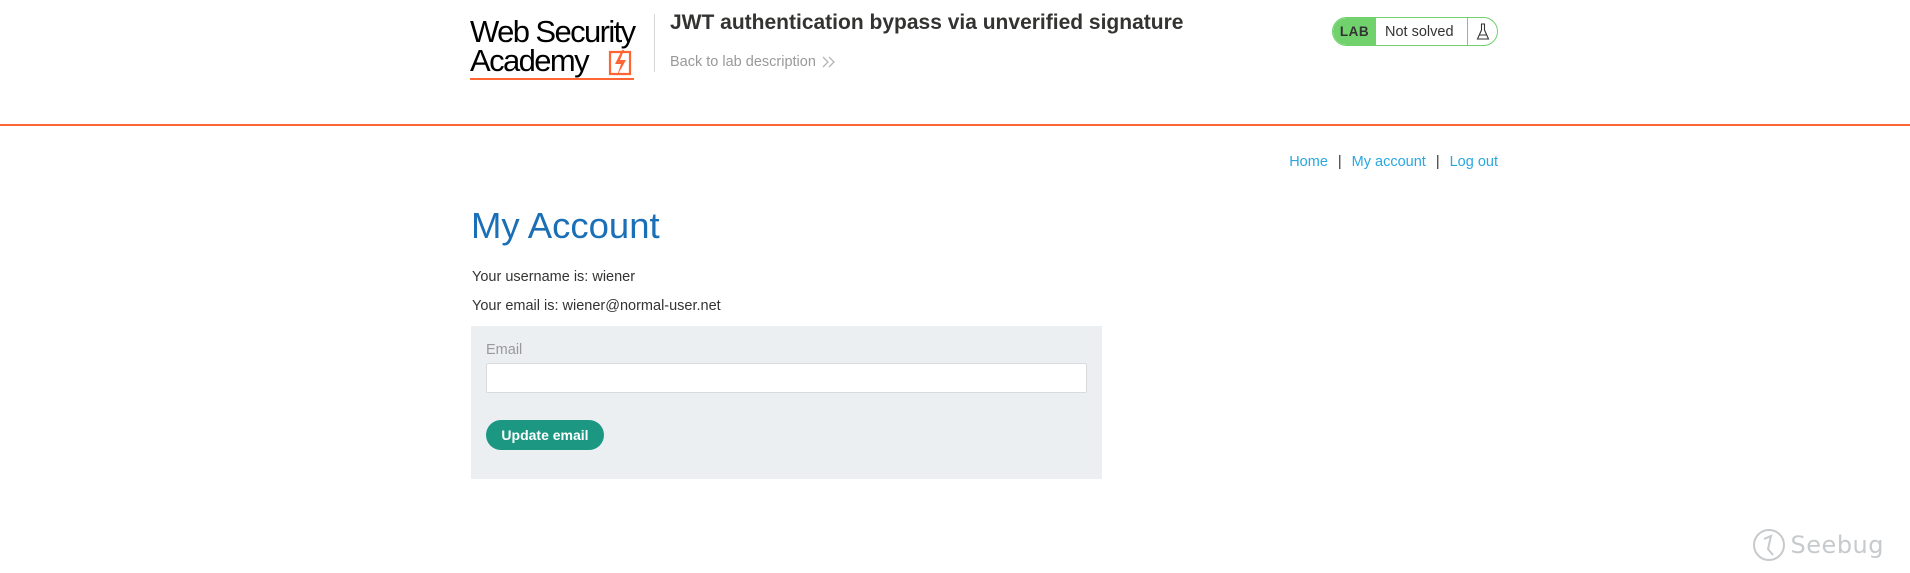 This screenshot has width=1910, height=573. I want to click on account-nav: Home | My account | Log out, so click(1393, 162).